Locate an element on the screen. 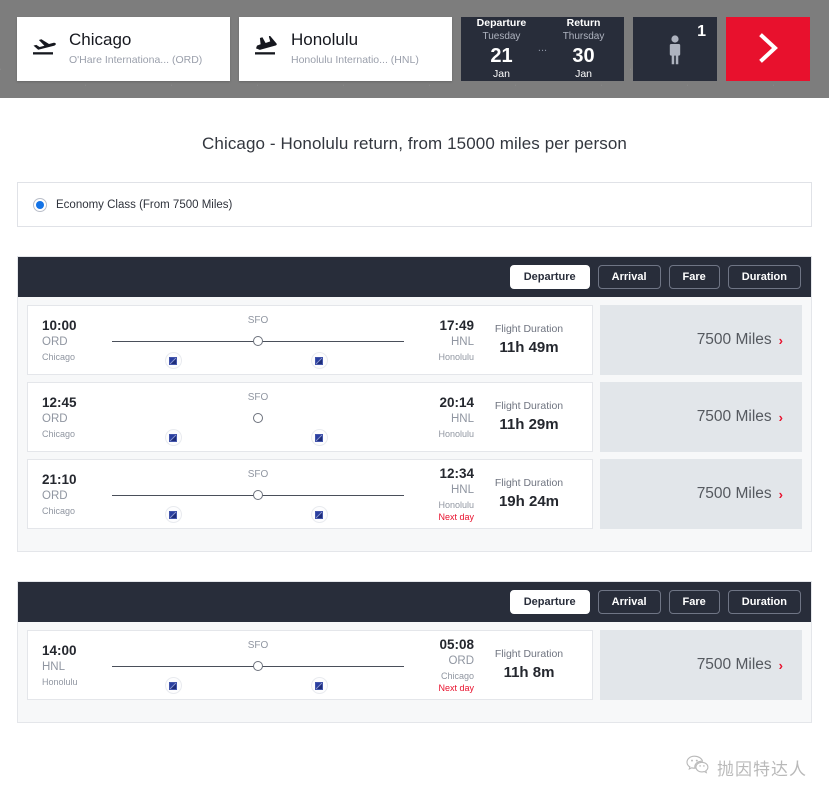  flight-duration: Flight Duration 11h 49m is located at coordinates (526, 340).